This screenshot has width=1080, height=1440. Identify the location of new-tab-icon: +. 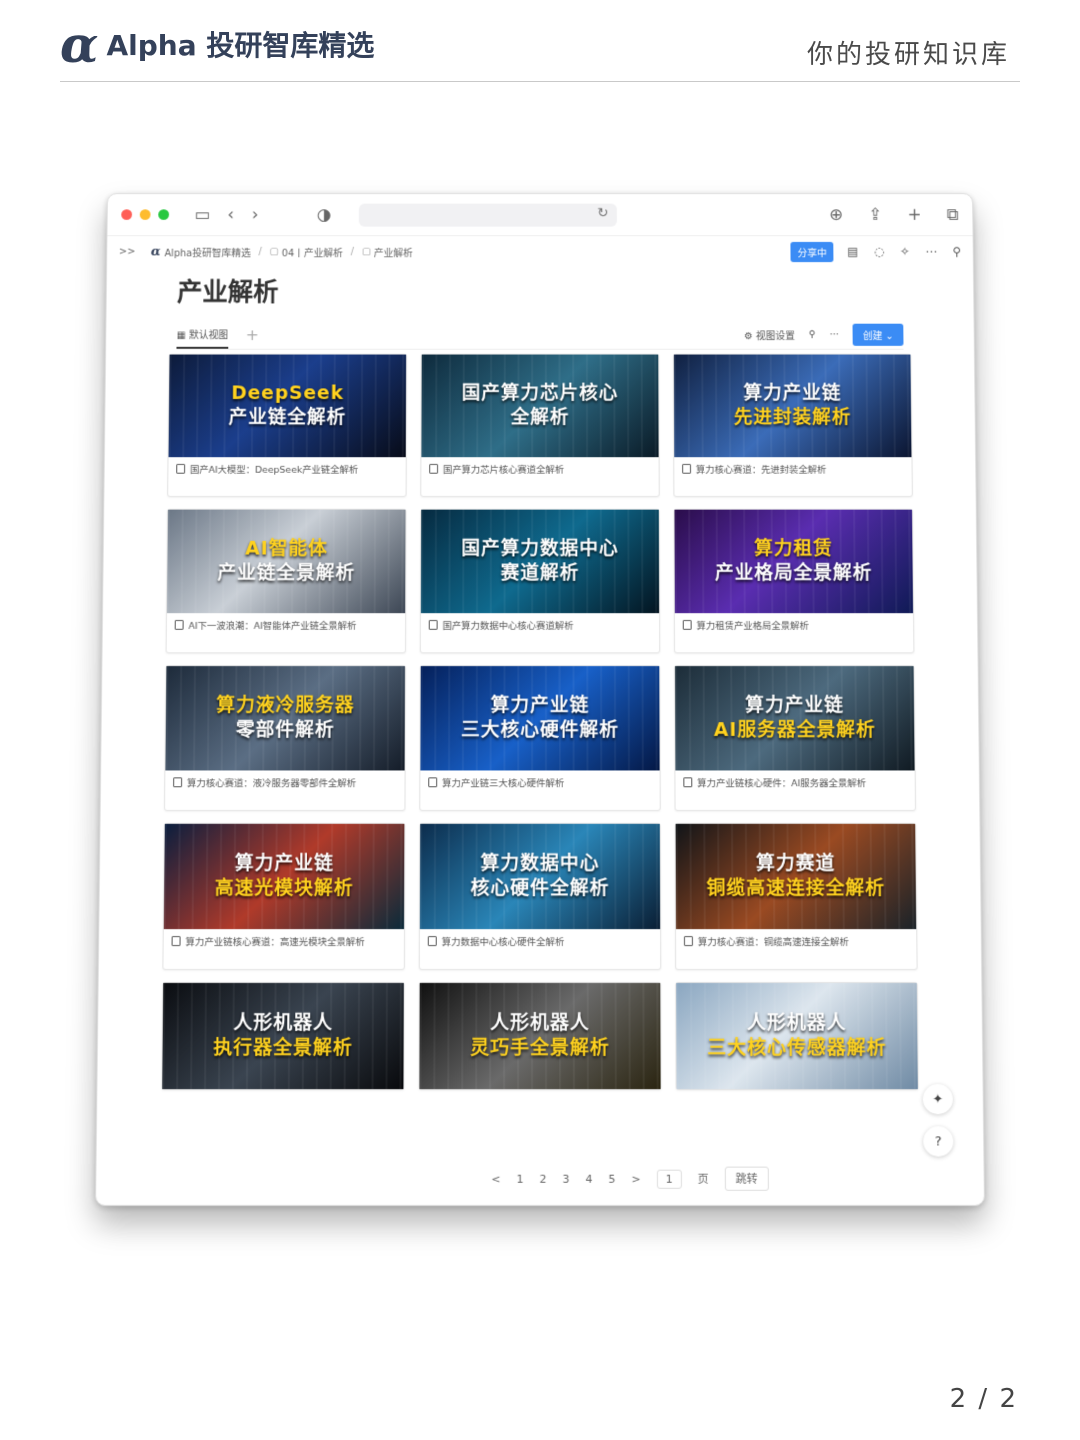
(915, 214).